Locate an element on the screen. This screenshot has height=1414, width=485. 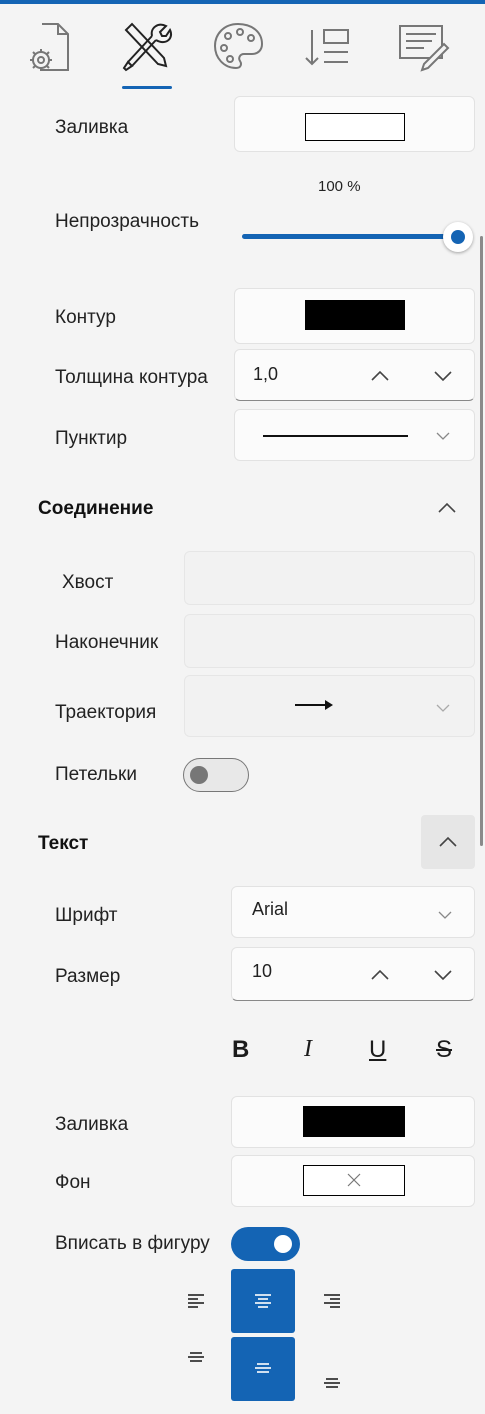
edit-text-icon is located at coordinates (424, 48).